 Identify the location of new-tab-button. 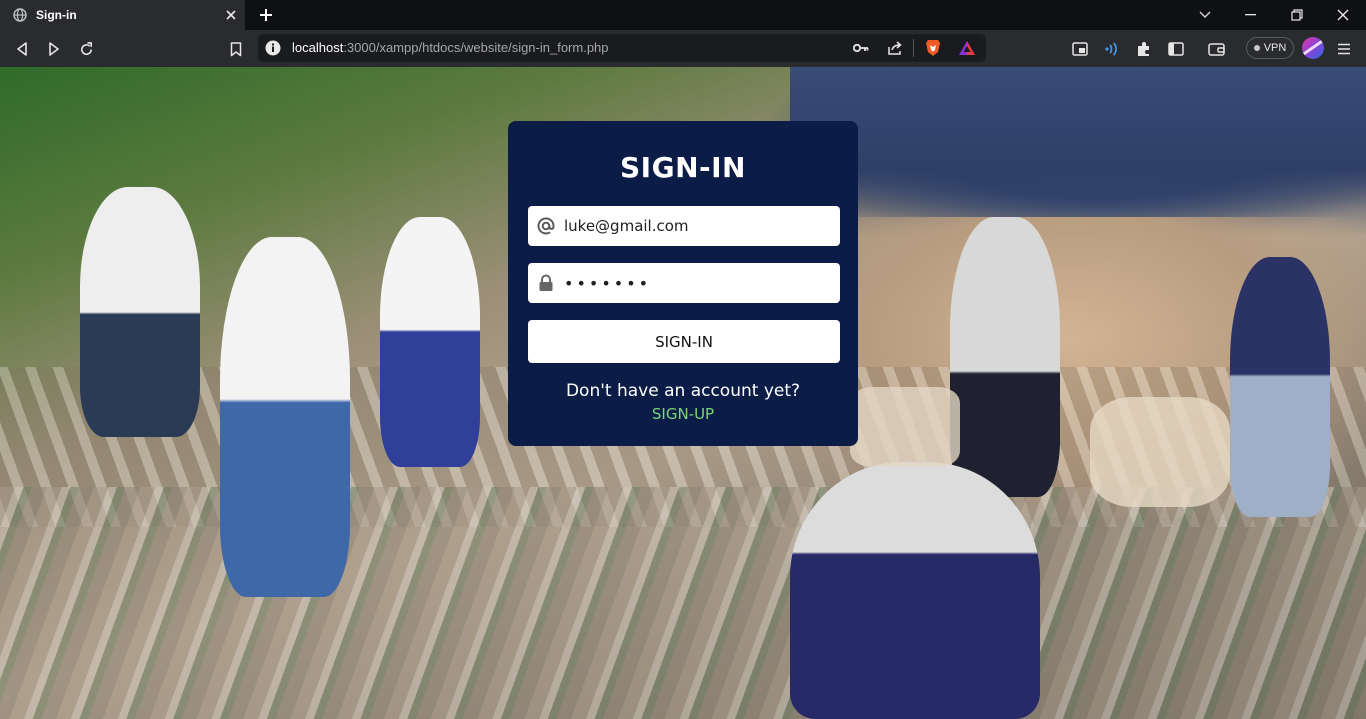
(266, 15).